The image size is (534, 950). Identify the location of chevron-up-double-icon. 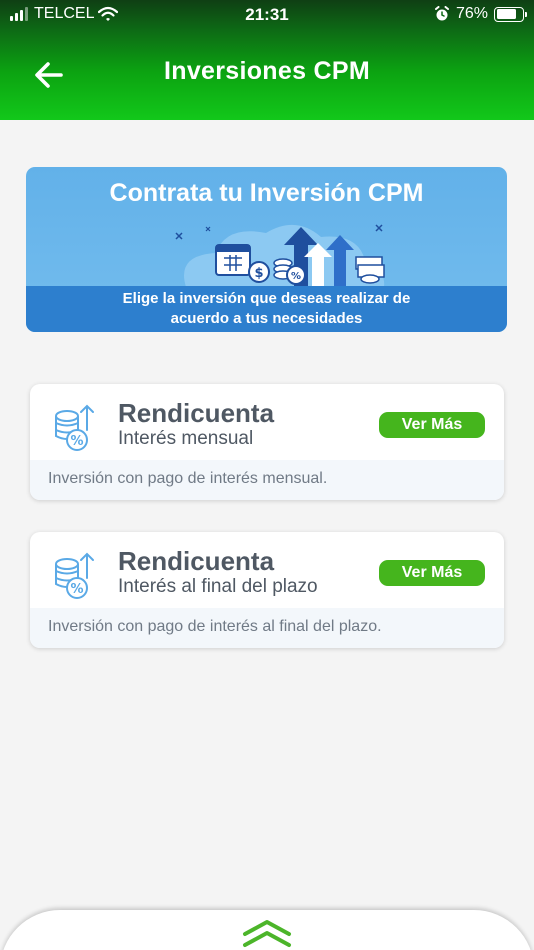
(267, 933).